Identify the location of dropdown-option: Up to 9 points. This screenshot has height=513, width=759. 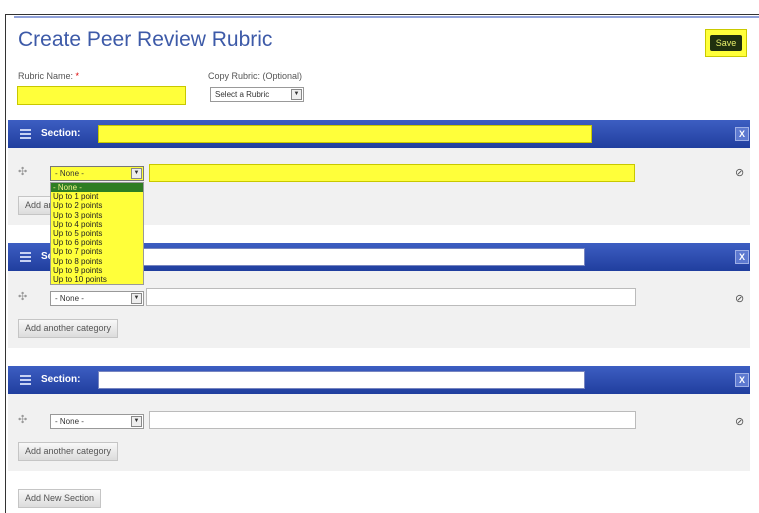
(97, 270).